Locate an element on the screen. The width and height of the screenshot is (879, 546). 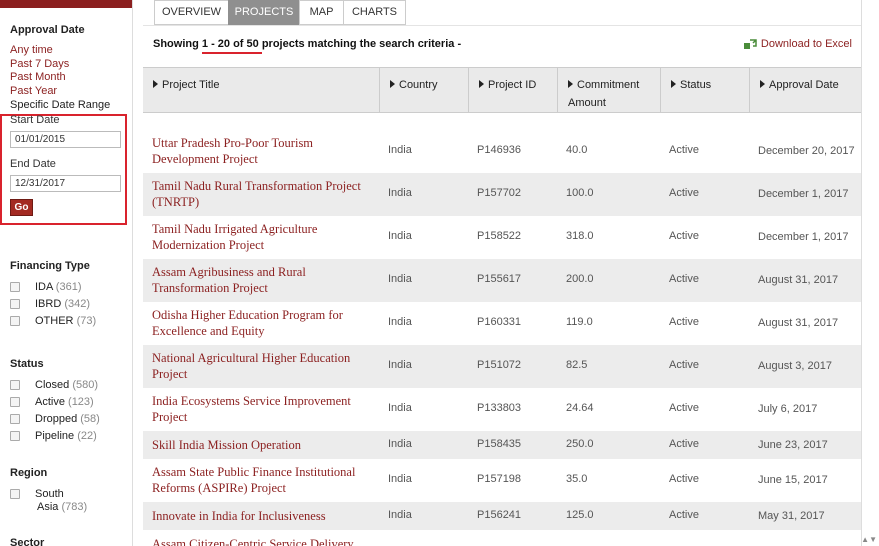
project-title-link: Innovate in India for Inclusiveness is located at coordinates (264, 516).